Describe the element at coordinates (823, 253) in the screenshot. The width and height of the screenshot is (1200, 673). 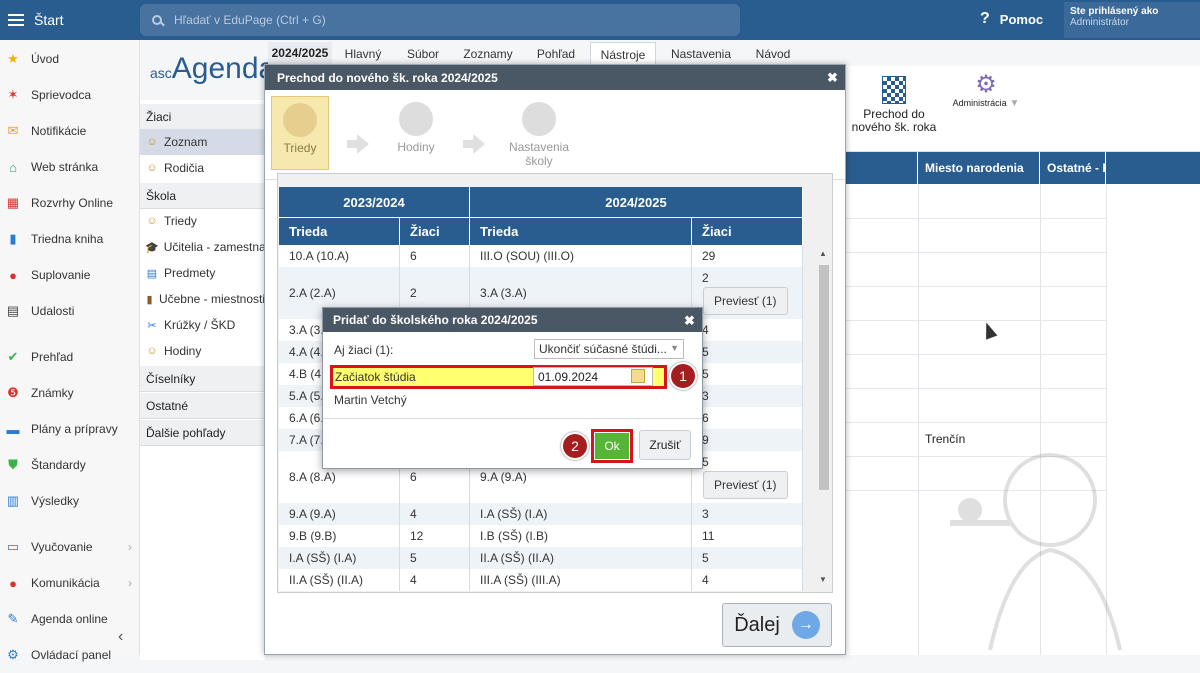
I see `scroll-up-icon: ▲` at that location.